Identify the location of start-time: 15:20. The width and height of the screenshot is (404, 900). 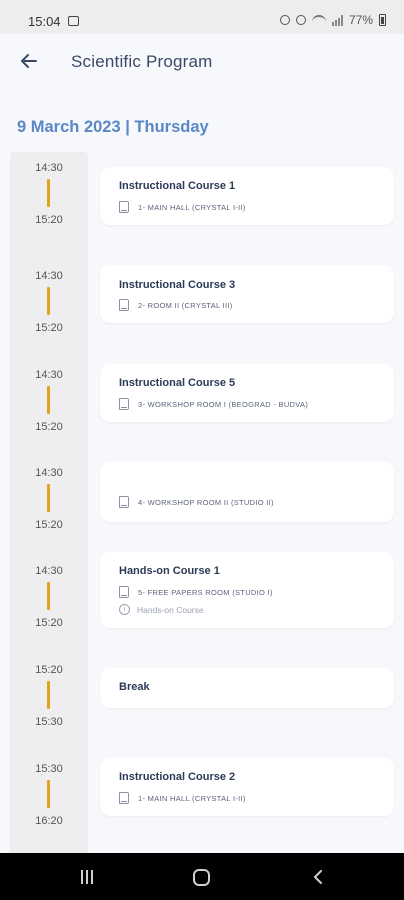
(49, 670).